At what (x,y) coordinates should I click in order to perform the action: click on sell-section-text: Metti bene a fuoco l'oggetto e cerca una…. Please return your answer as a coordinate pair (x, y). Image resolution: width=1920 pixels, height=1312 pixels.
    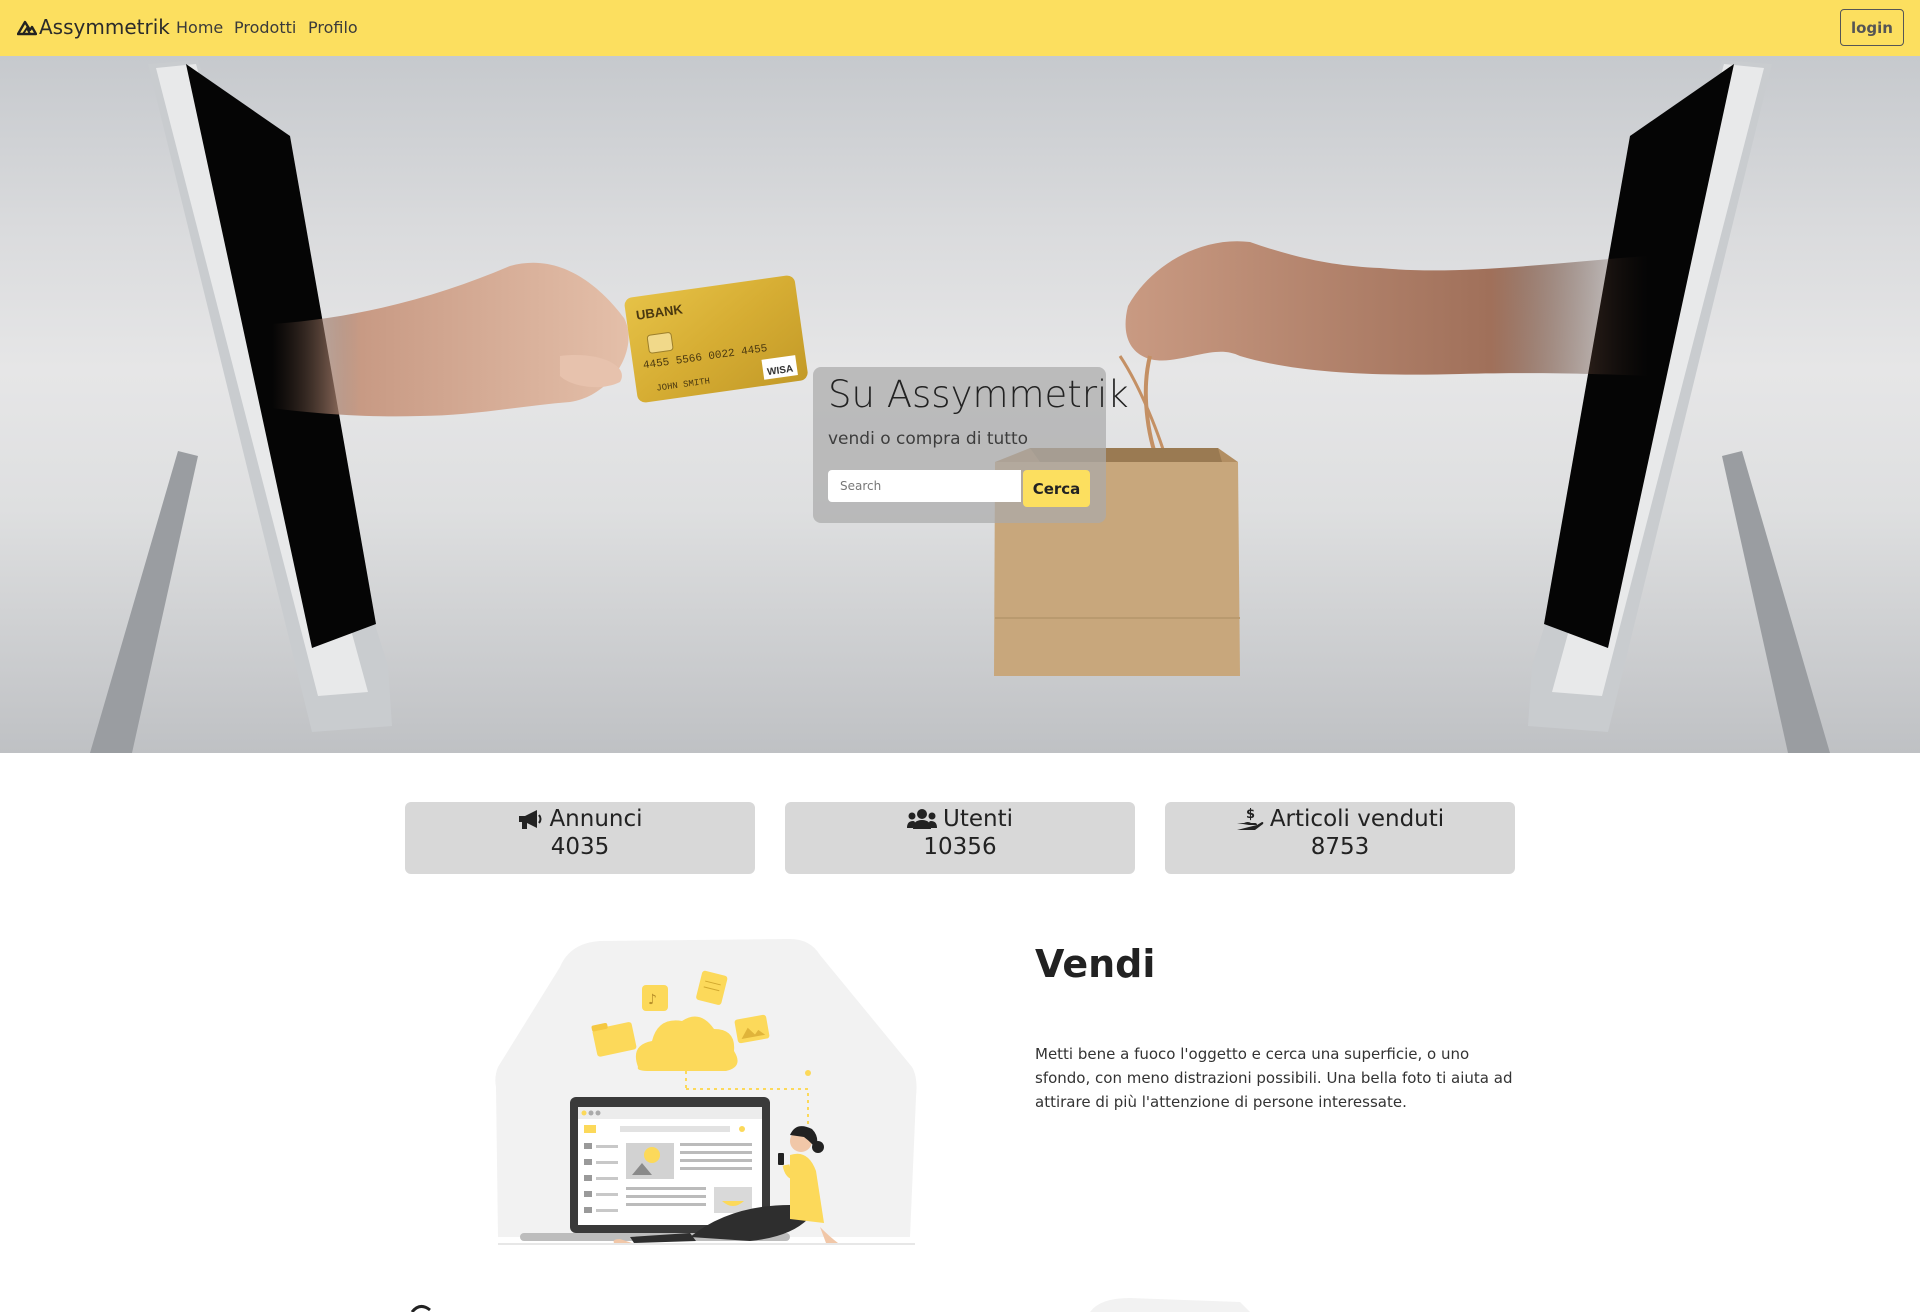
    Looking at the image, I should click on (1274, 1078).